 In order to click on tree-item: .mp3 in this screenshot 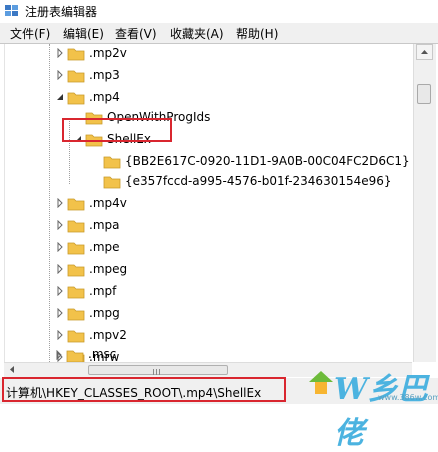, I will do `click(205, 76)`.